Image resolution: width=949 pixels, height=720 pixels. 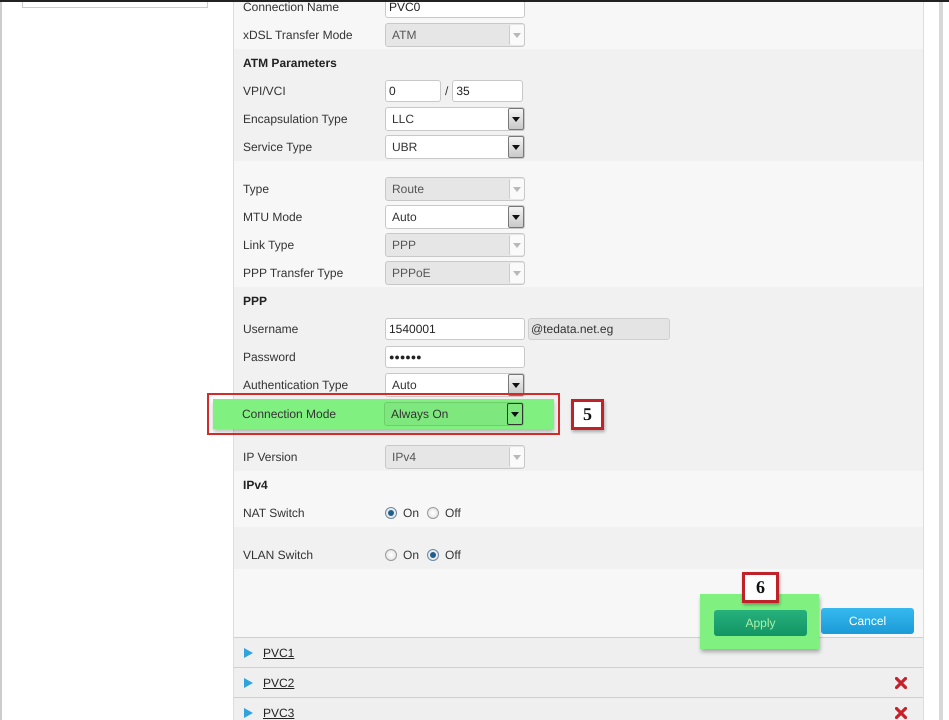 I want to click on field-label: xDSL Transfer Mode, so click(x=298, y=35).